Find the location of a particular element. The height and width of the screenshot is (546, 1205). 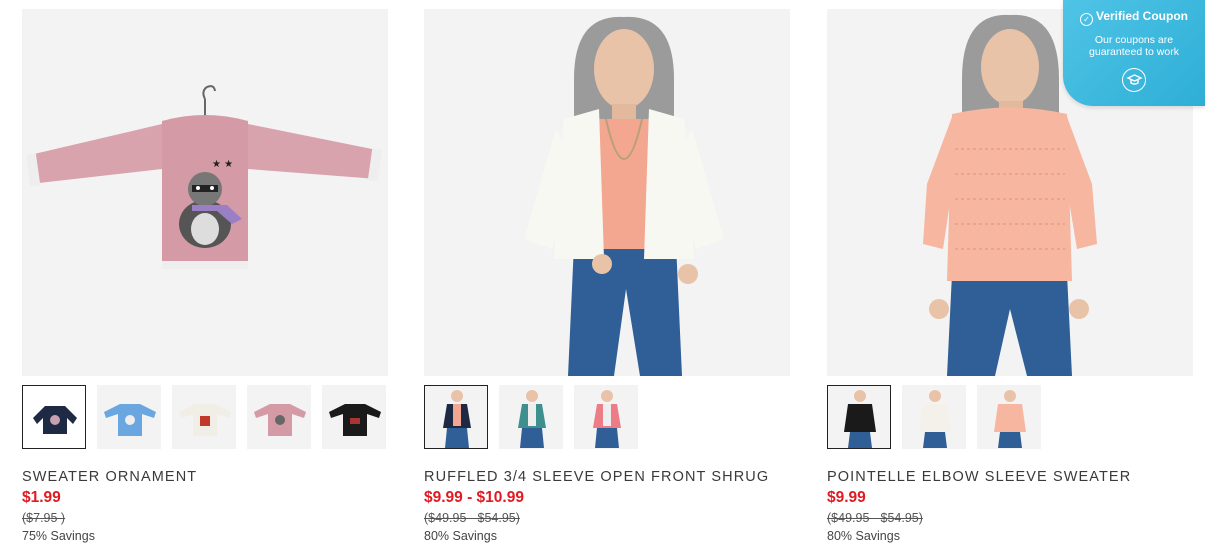

product-title: POINTELLE ELBOW SLEEVE SWEATER is located at coordinates (979, 477).